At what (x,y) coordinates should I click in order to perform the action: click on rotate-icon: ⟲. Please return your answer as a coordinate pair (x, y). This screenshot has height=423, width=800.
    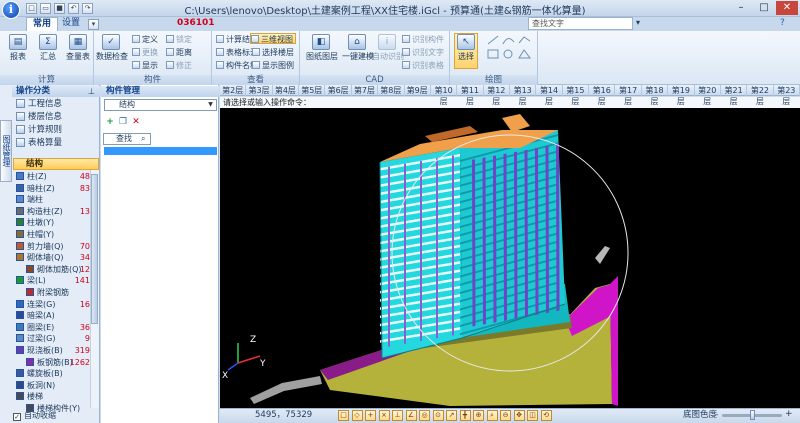
    Looking at the image, I should click on (546, 415).